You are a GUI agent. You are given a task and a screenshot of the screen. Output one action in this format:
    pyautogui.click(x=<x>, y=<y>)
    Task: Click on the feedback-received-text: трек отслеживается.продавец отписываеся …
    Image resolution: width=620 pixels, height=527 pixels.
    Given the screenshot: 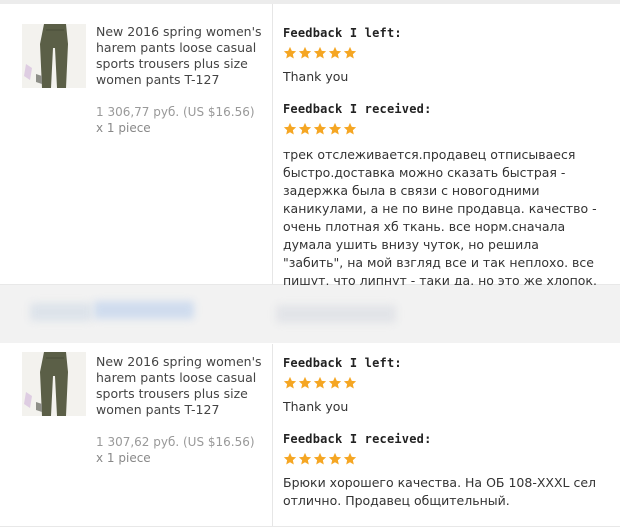 What is the action you would take?
    pyautogui.click(x=440, y=217)
    